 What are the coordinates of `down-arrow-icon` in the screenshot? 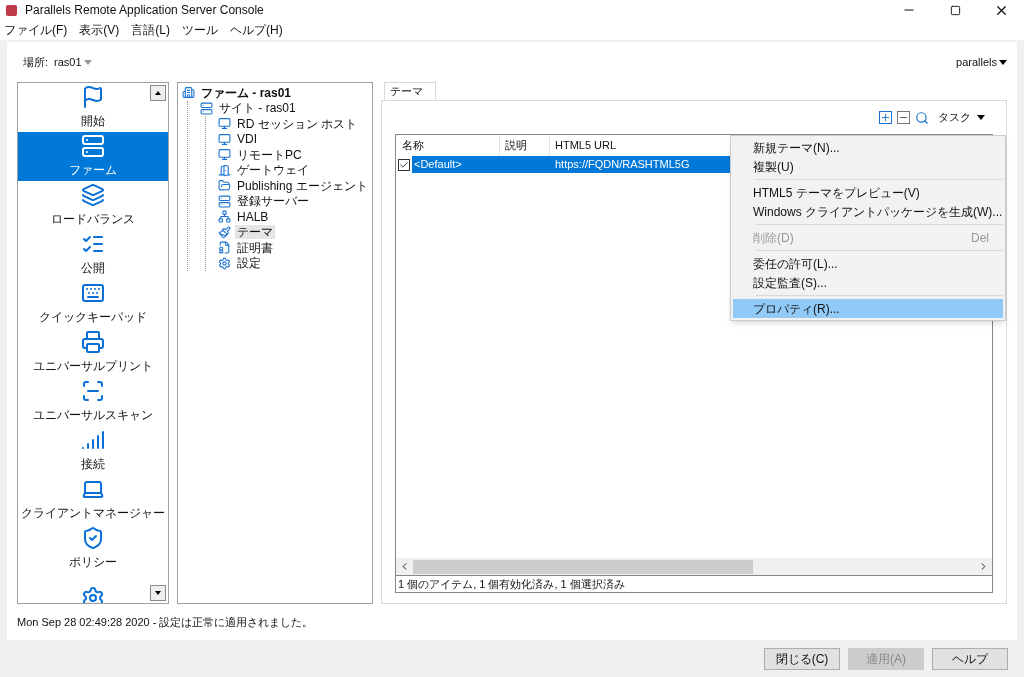 It's located at (158, 593).